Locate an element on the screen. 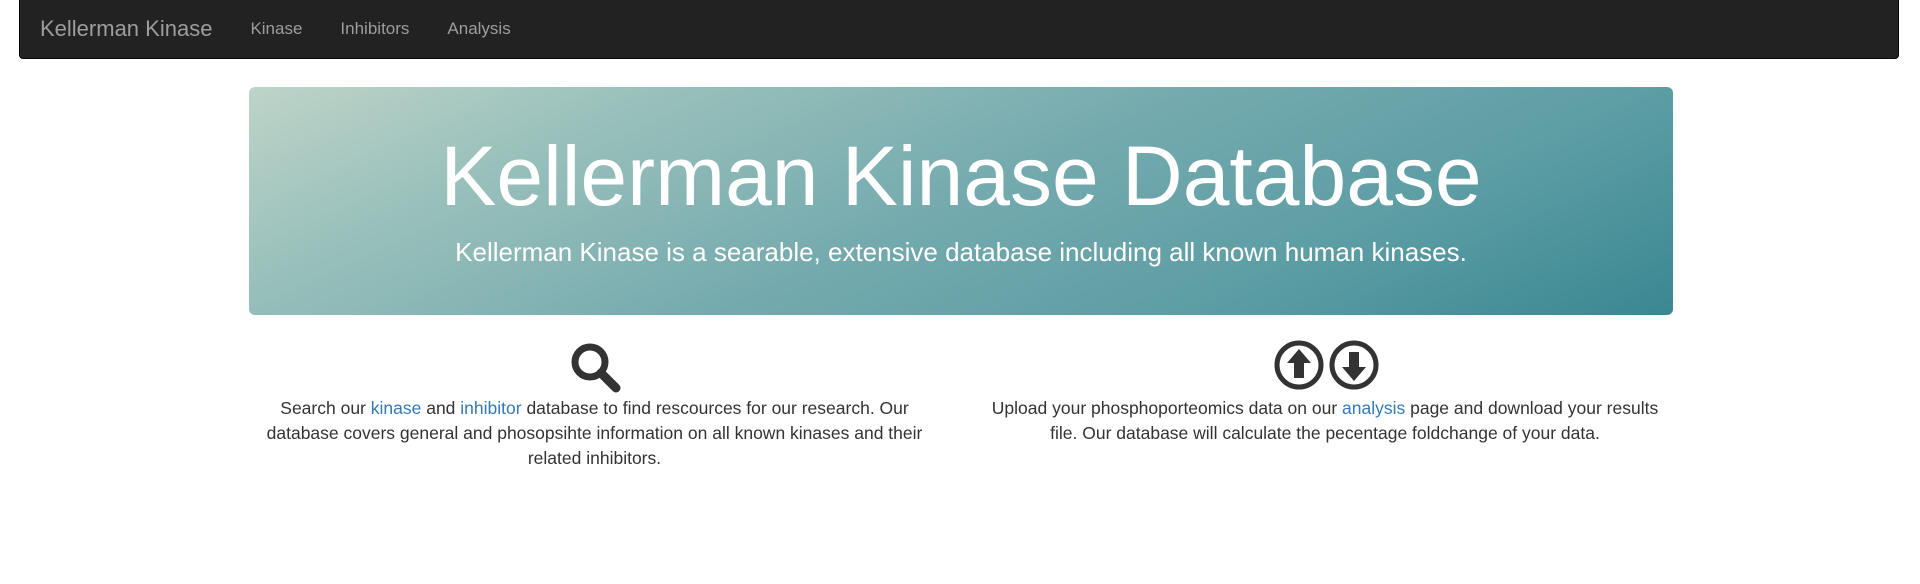 The height and width of the screenshot is (584, 1920). nav-item-inhibitors: Inhibitors is located at coordinates (374, 29).